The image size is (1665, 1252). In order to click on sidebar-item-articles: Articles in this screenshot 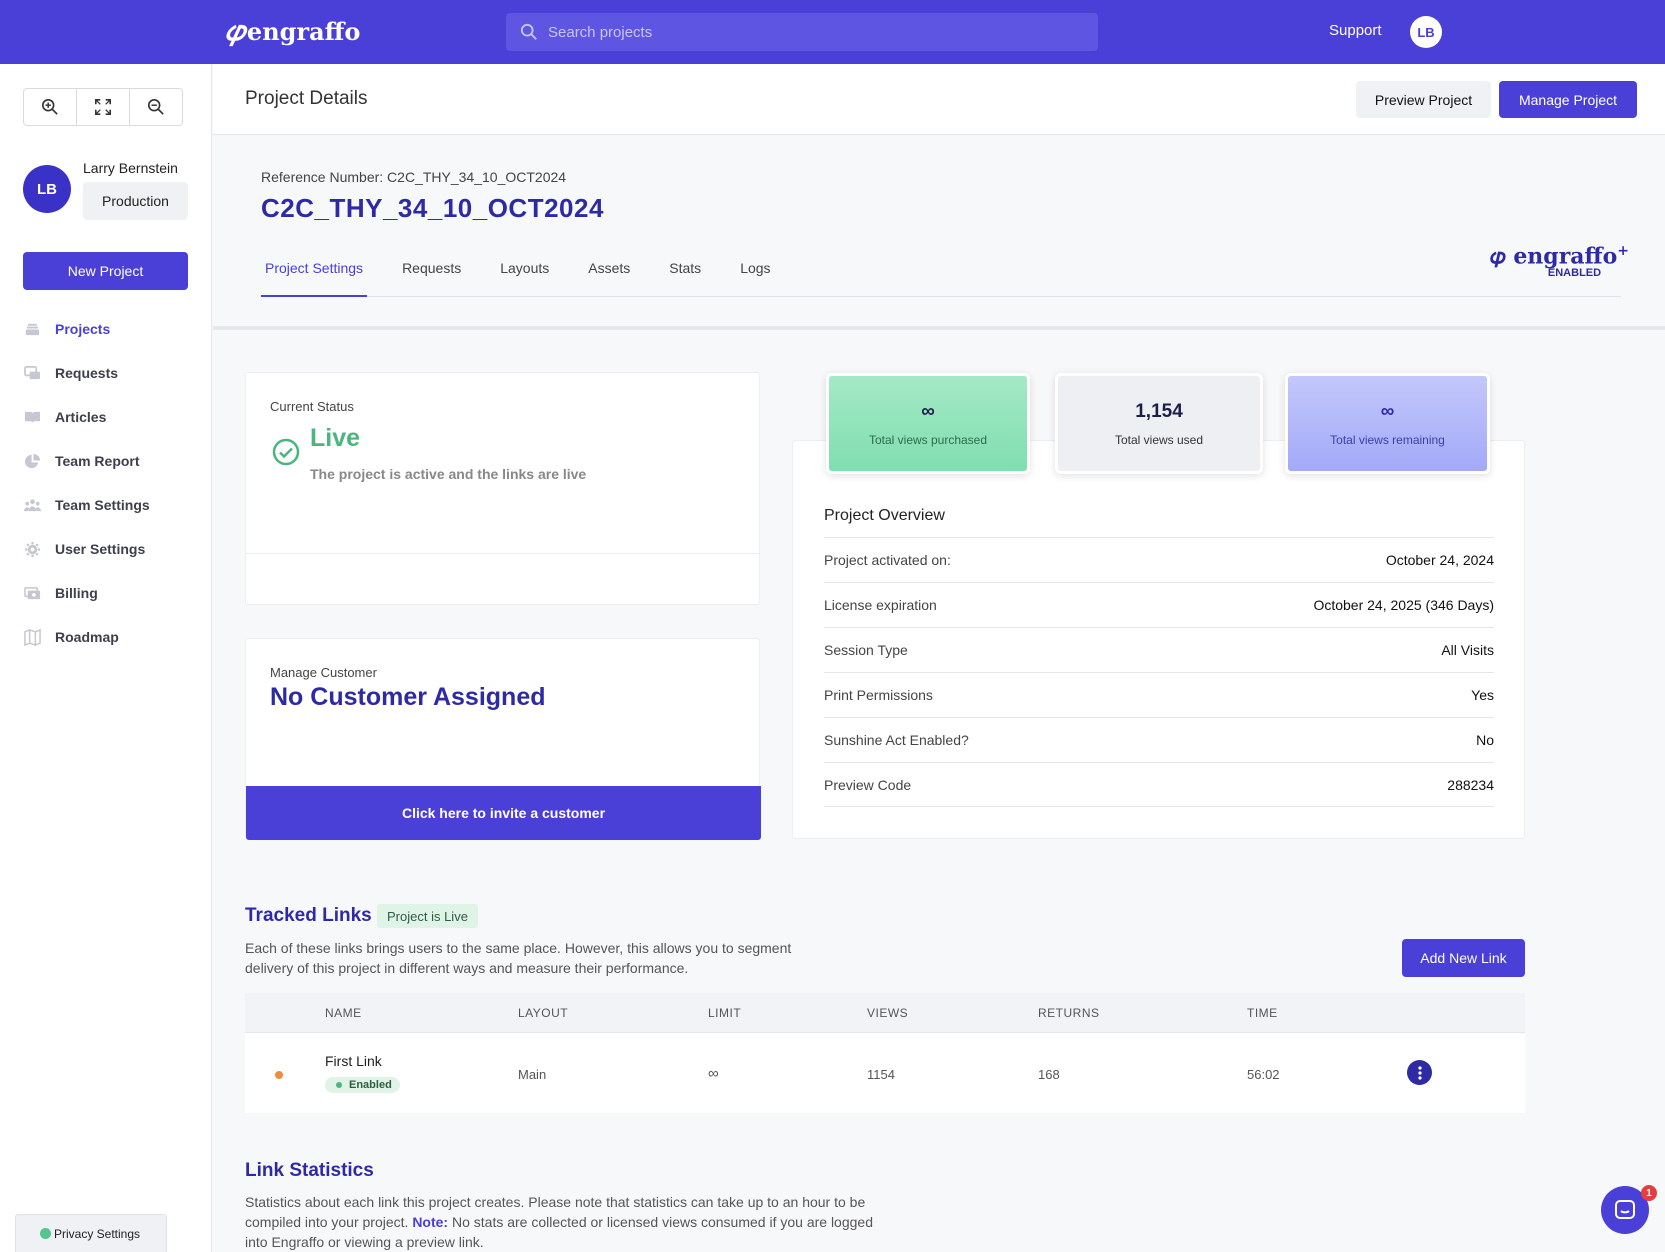, I will do `click(86, 417)`.